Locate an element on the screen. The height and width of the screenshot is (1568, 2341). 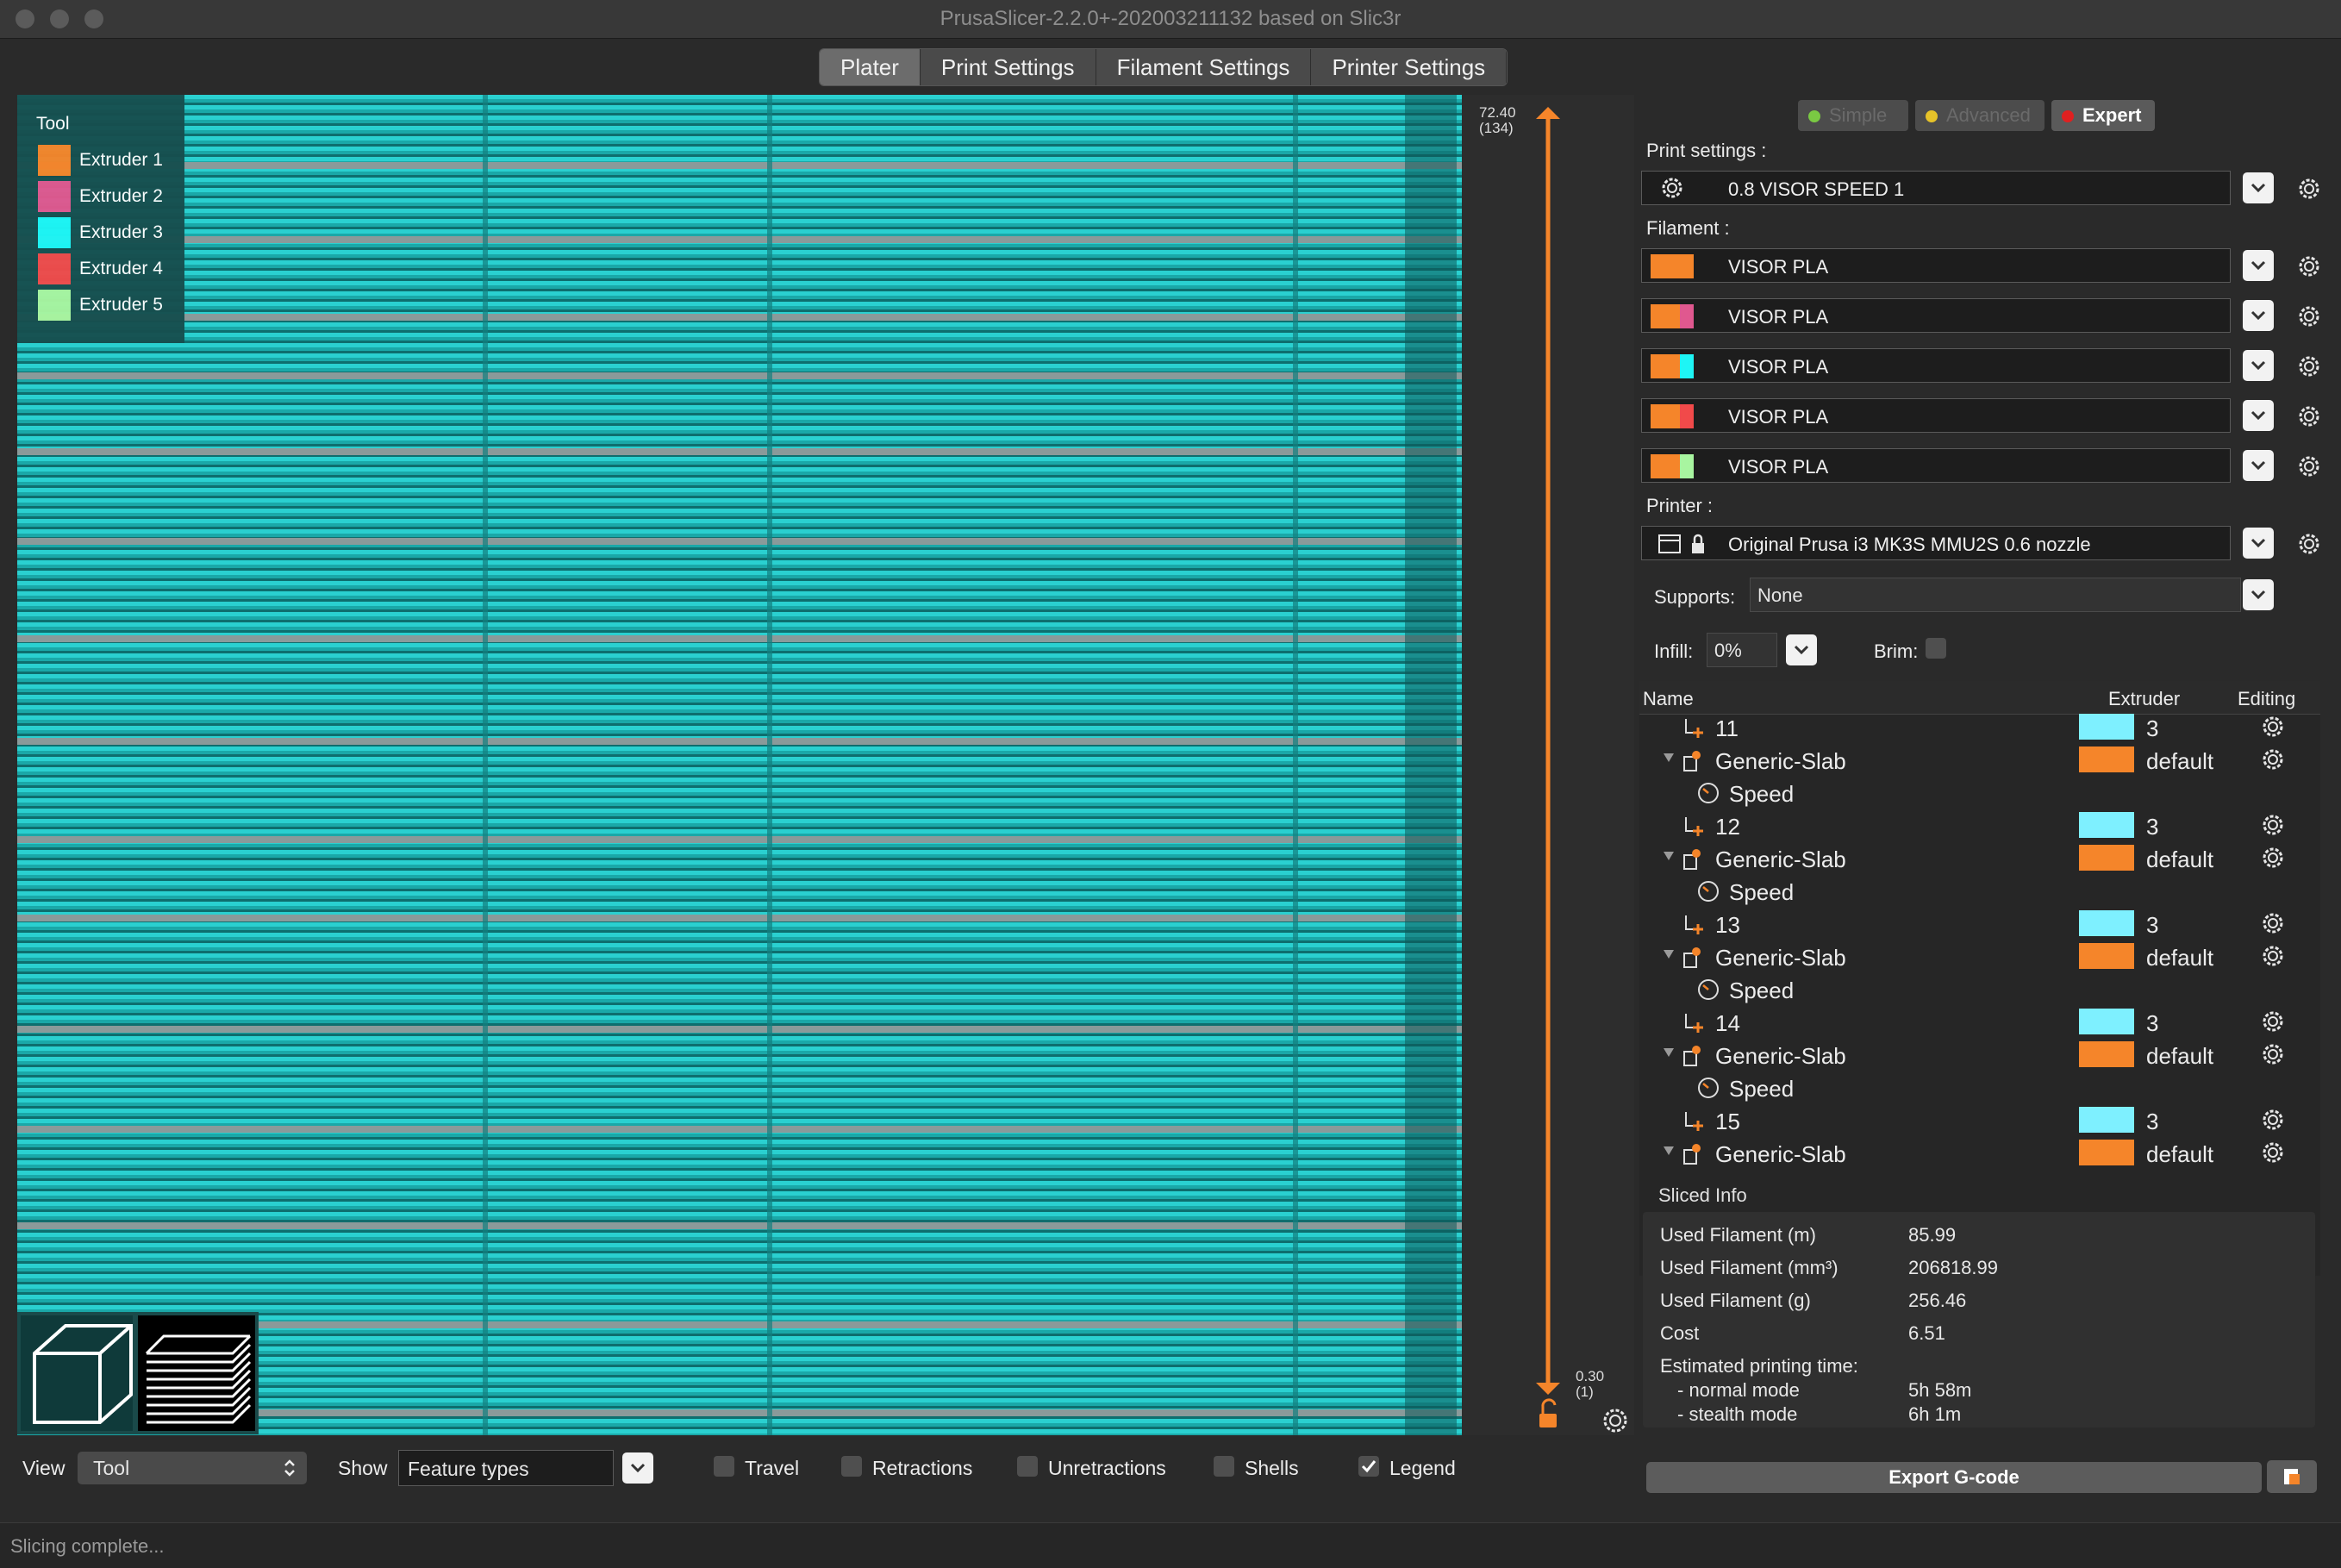
show-select: Feature types is located at coordinates (506, 1468).